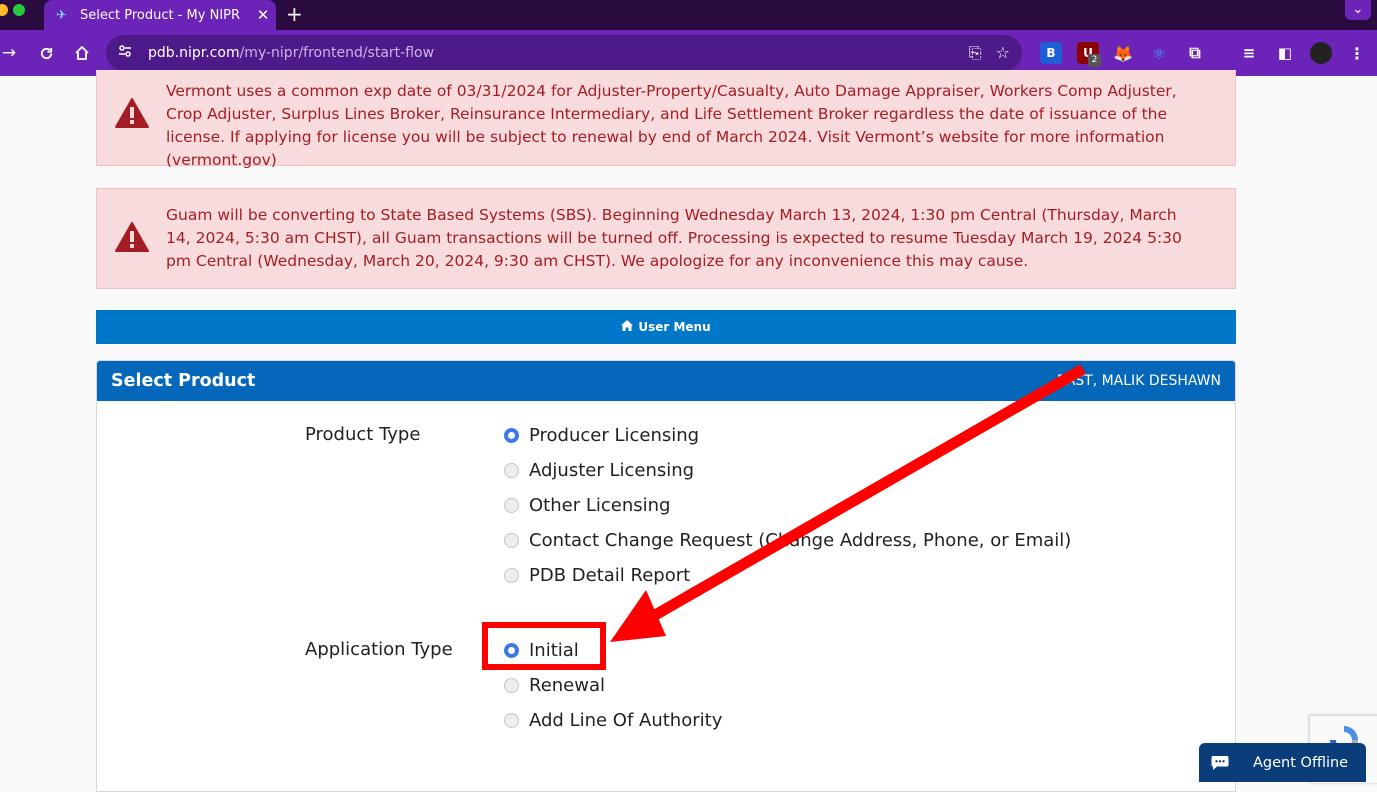  I want to click on address-bar-actions: ⎘ ☆, so click(989, 53).